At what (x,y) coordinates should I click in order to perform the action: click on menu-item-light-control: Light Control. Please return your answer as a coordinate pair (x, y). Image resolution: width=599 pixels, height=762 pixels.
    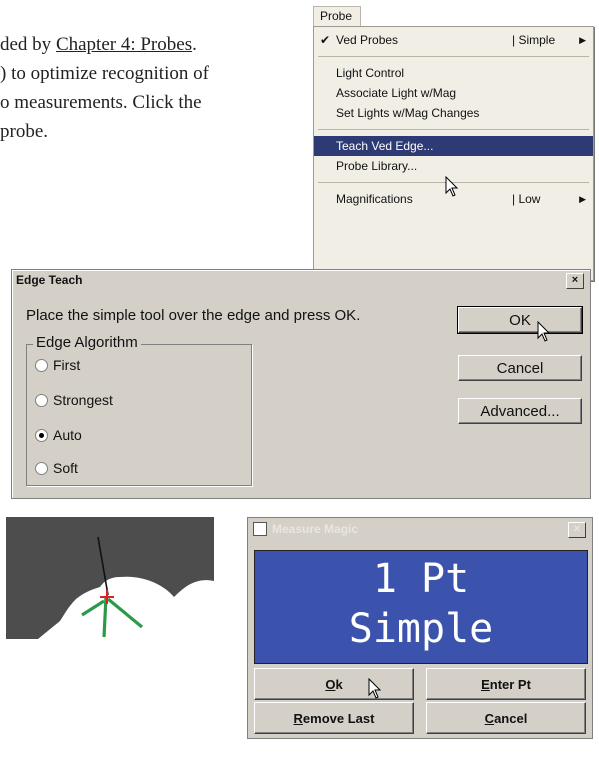
    Looking at the image, I should click on (453, 73).